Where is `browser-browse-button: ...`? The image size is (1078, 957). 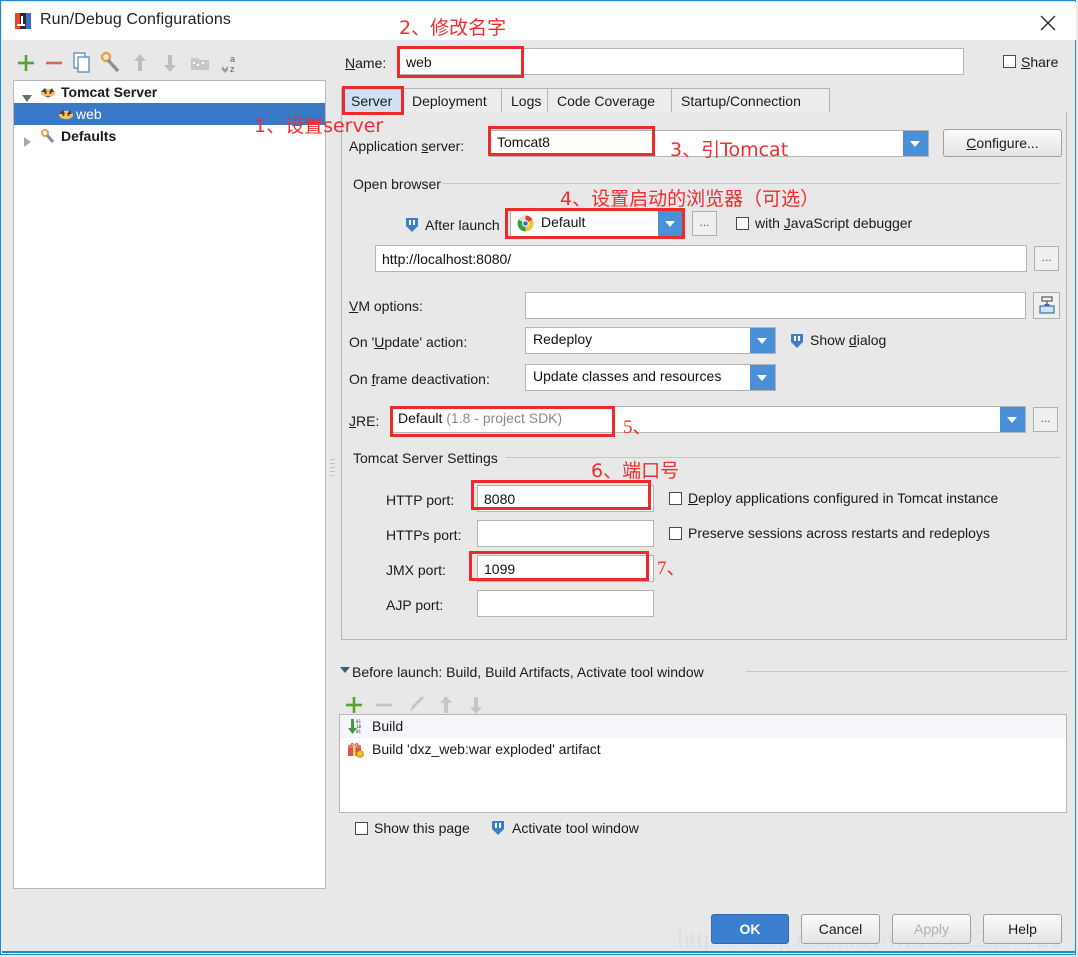
browser-browse-button: ... is located at coordinates (704, 223).